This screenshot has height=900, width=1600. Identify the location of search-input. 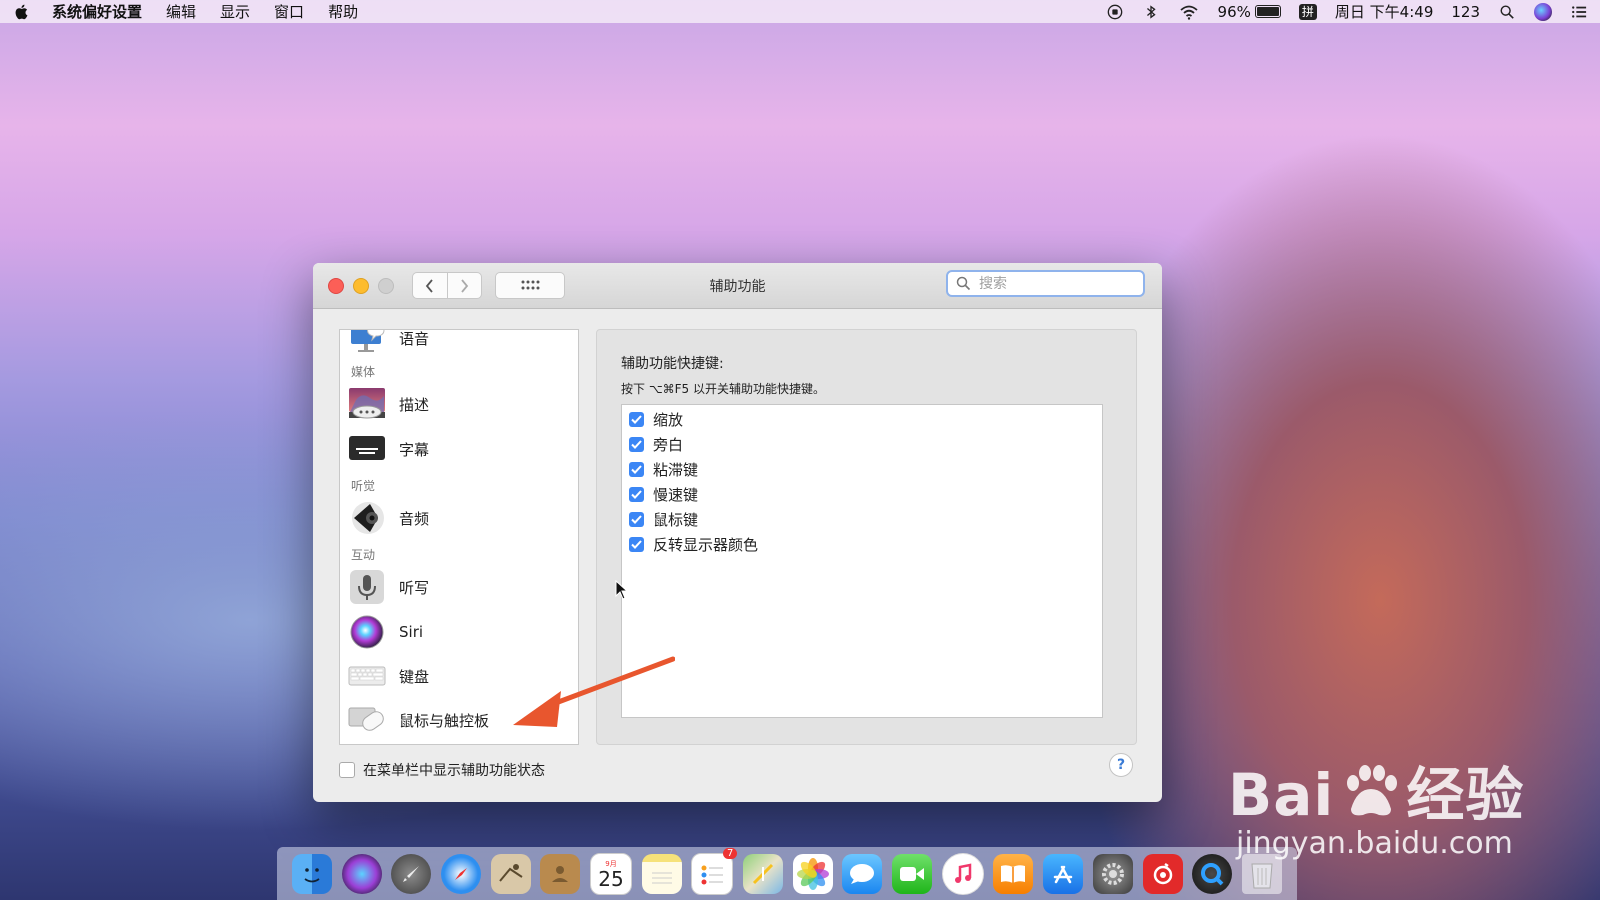
(1054, 283).